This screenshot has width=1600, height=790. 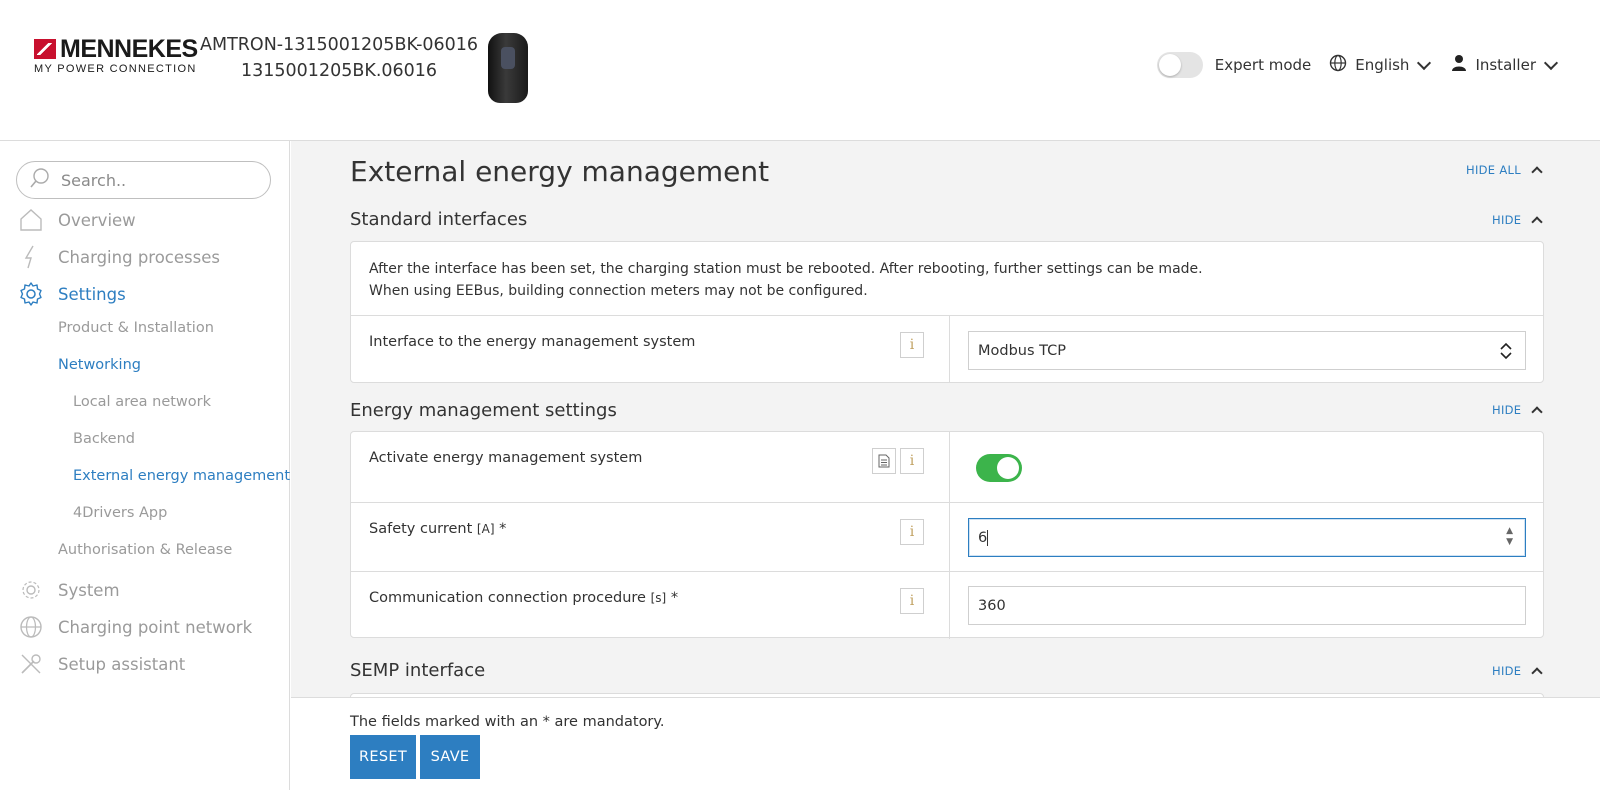 I want to click on sidebar-item-charging-point-network: Charging point network, so click(x=126, y=627).